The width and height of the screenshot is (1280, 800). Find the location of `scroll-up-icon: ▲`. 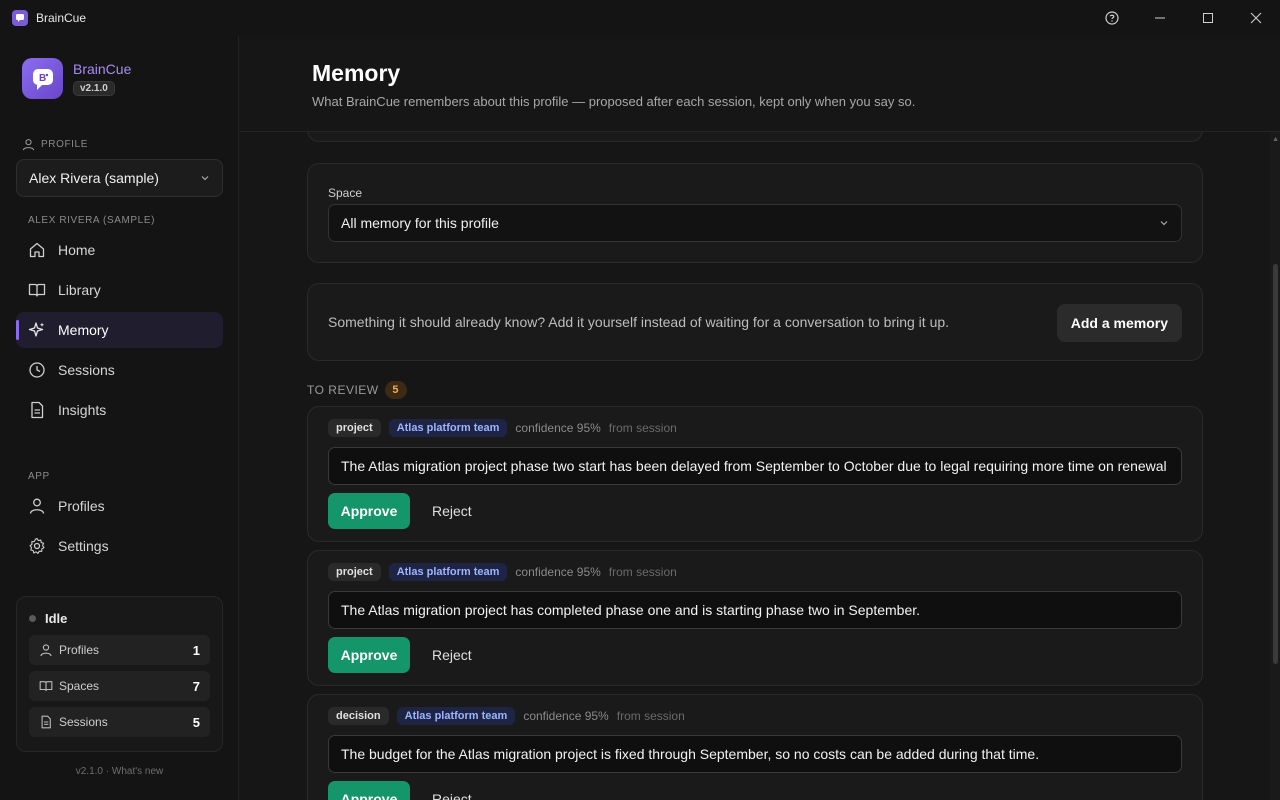

scroll-up-icon: ▲ is located at coordinates (1275, 139).